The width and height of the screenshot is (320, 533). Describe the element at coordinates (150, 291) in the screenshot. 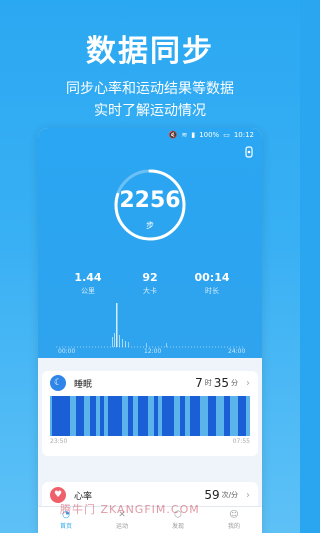

I see `calories-unit: 大卡` at that location.